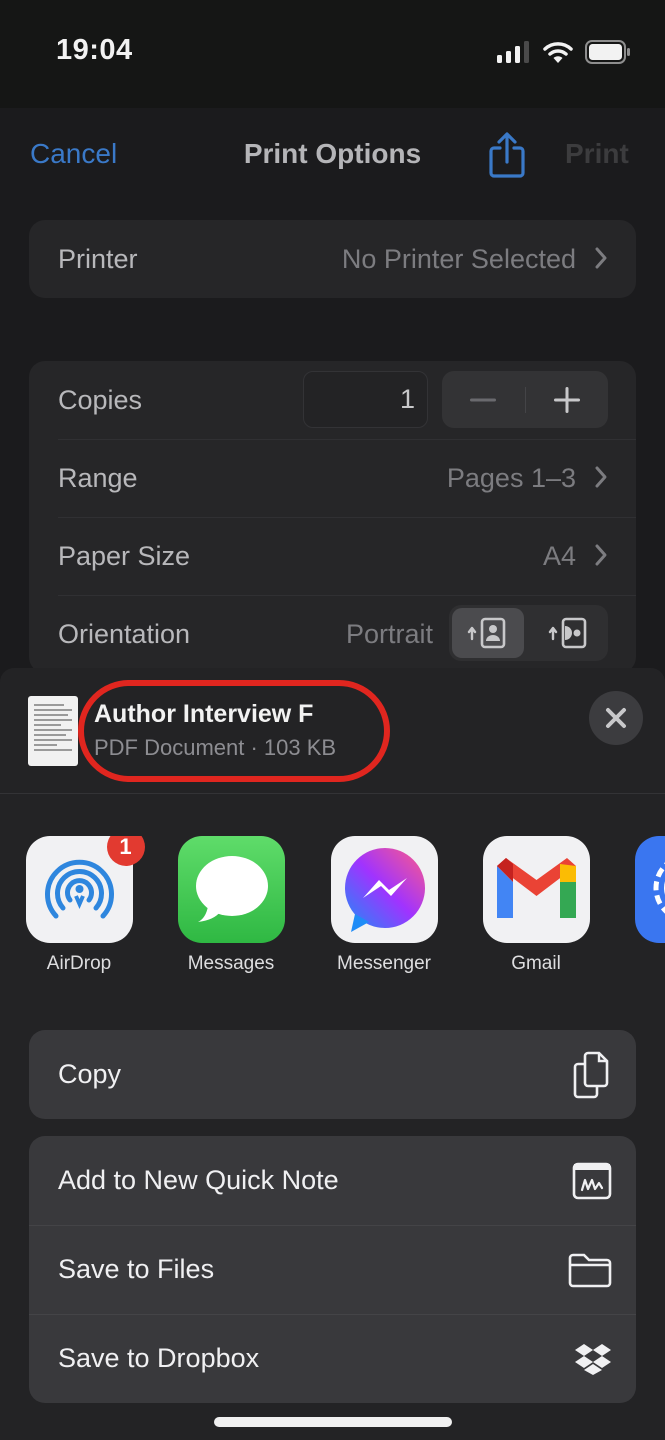 This screenshot has width=665, height=1440. What do you see at coordinates (53, 731) in the screenshot?
I see `document-thumbnail` at bounding box center [53, 731].